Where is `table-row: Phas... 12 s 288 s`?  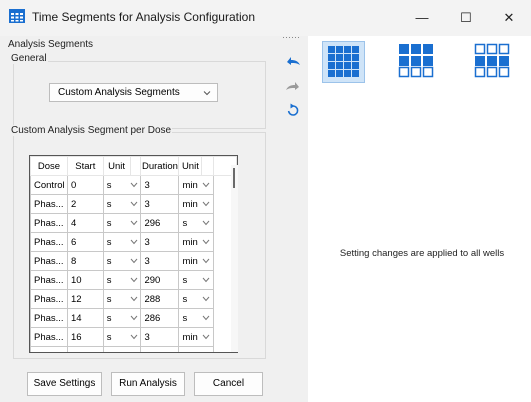
table-row: Phas... 12 s 288 s is located at coordinates (133, 299).